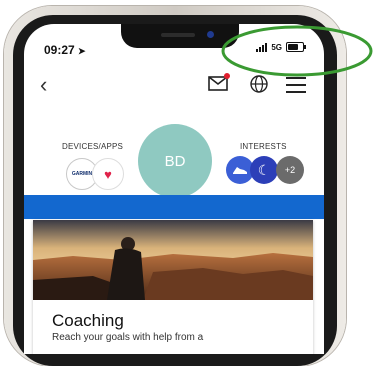  Describe the element at coordinates (174, 207) in the screenshot. I see `blue-banner` at that location.